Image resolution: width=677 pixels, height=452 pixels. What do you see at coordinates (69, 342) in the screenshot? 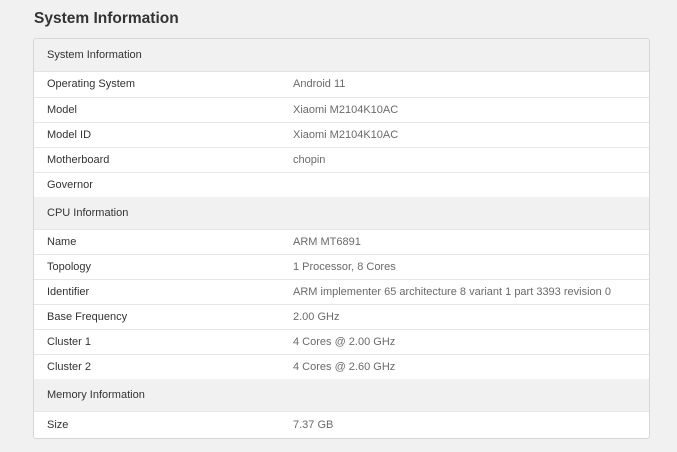
I see `row-label: Cluster 1` at bounding box center [69, 342].